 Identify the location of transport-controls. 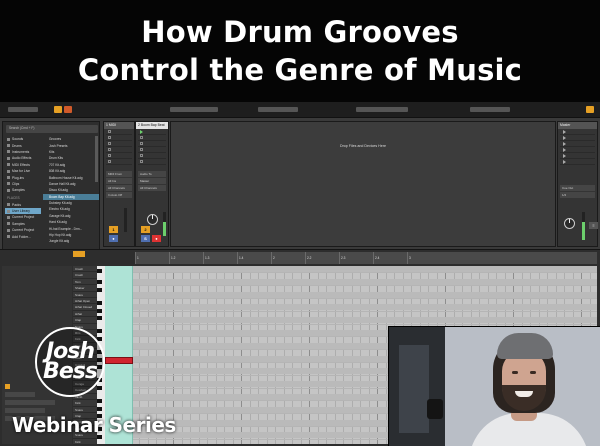
(278, 109).